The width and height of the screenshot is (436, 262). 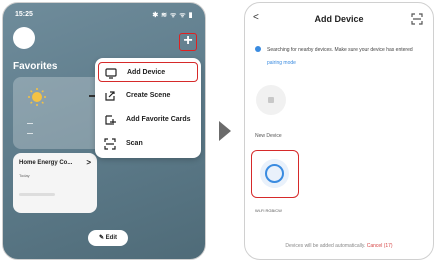 What do you see at coordinates (55, 183) in the screenshot?
I see `energy-card: Home Energy Co... > Today` at bounding box center [55, 183].